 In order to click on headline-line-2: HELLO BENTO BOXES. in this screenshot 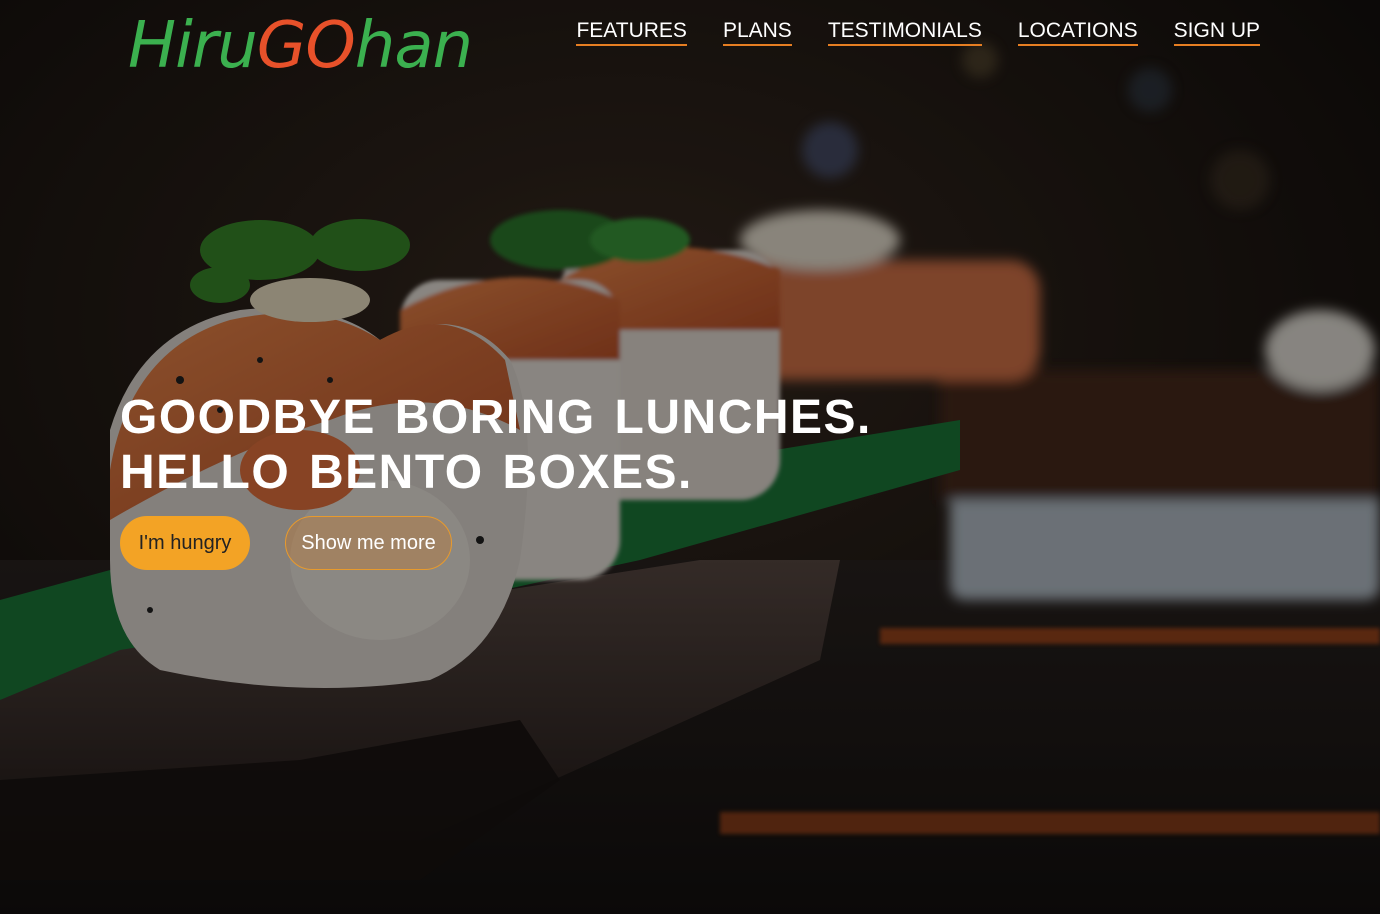, I will do `click(406, 472)`.